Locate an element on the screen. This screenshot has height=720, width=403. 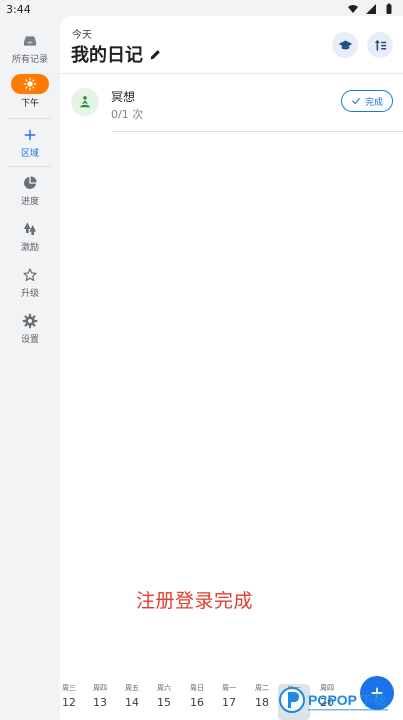
date-cell: 周二 18 is located at coordinates (262, 696).